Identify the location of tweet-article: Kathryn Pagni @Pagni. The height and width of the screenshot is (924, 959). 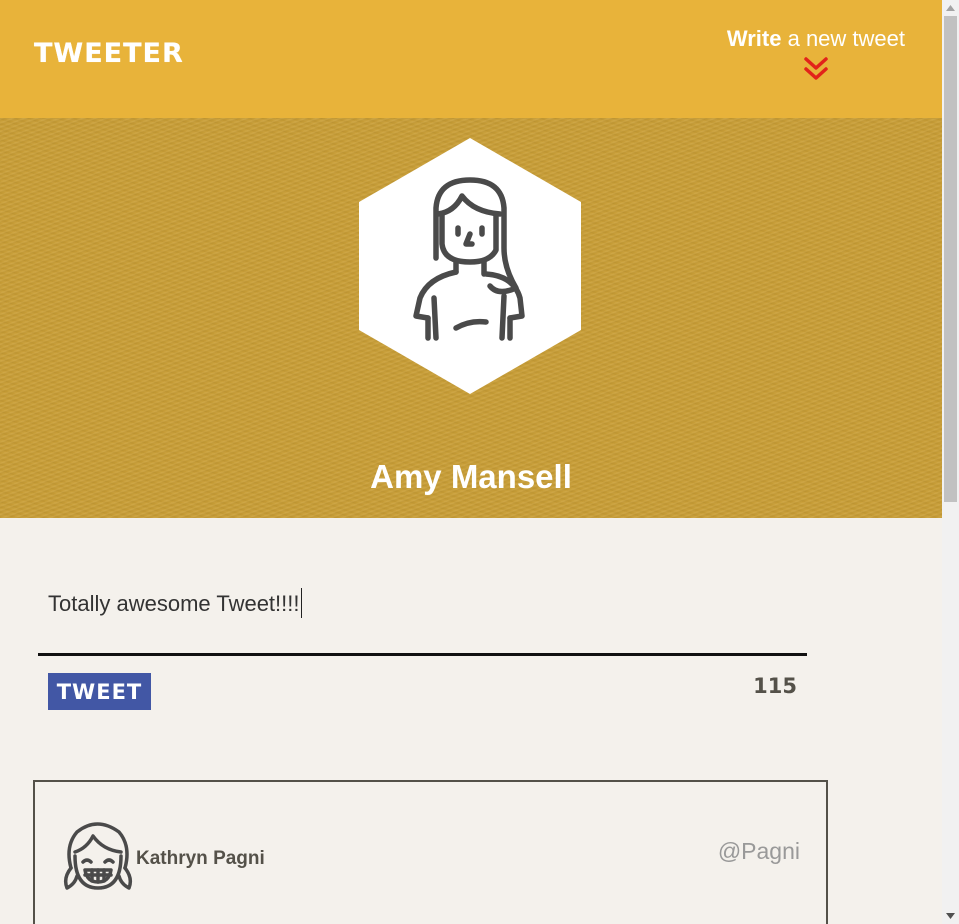
(430, 852).